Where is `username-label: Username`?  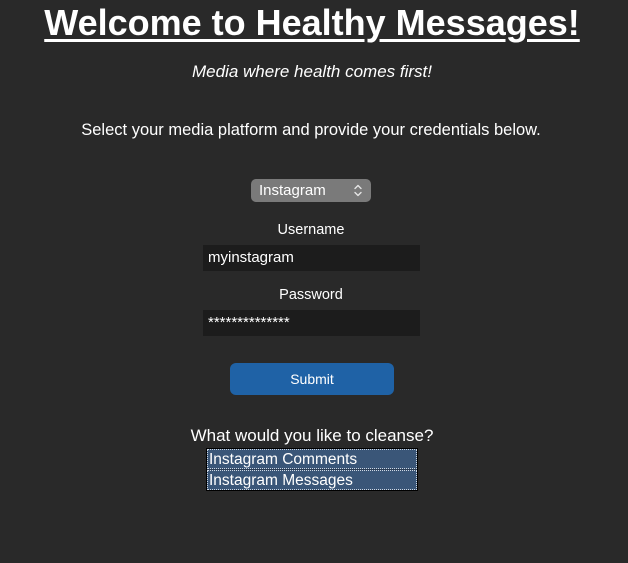
username-label: Username is located at coordinates (311, 230).